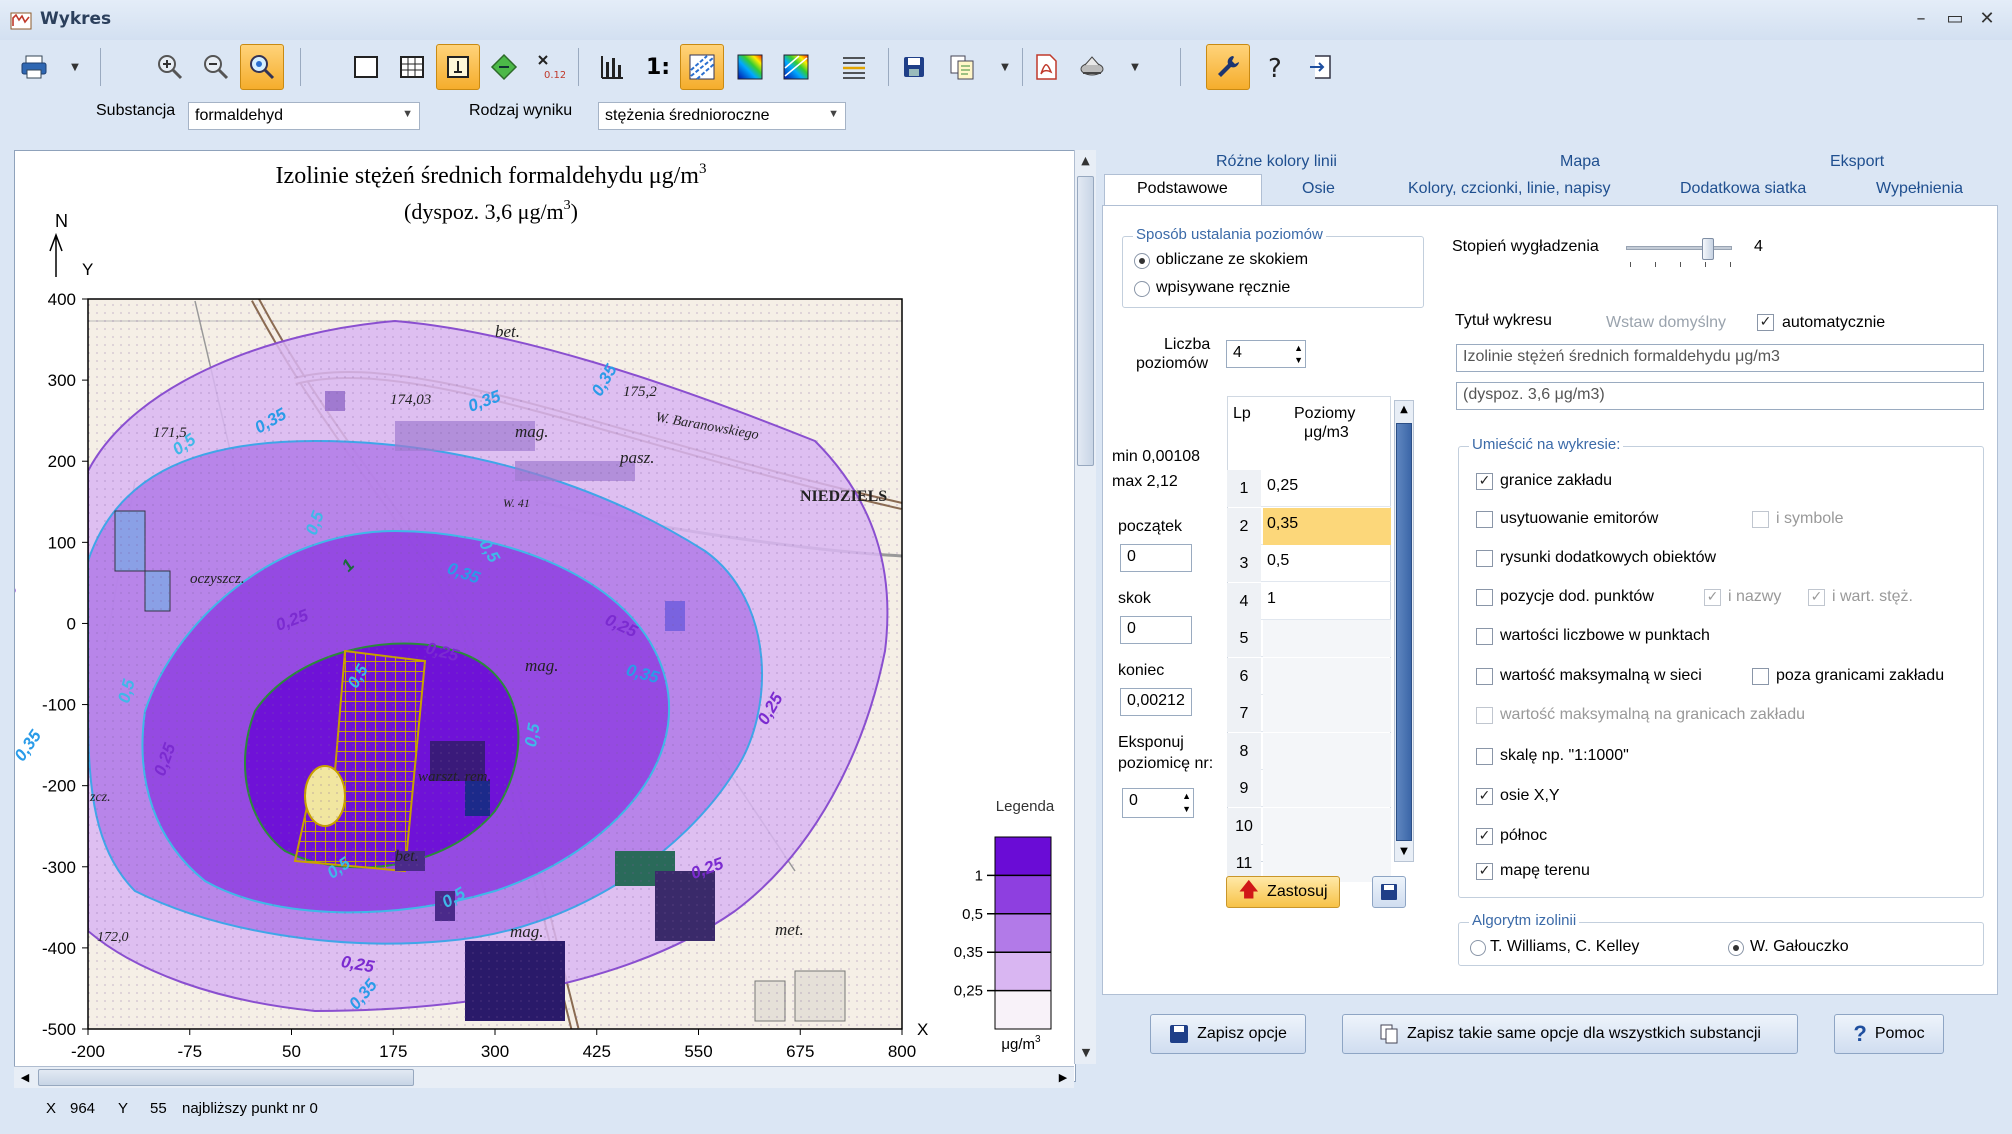  I want to click on chk-values: ✓, so click(1816, 597).